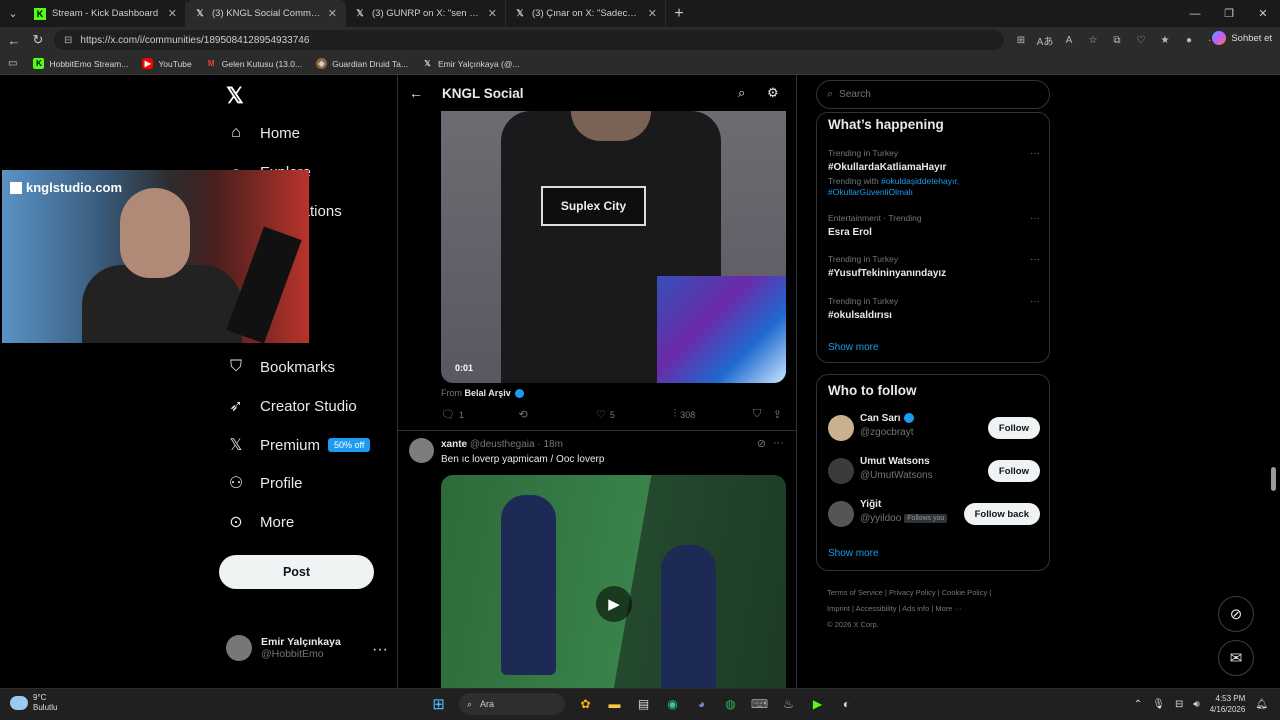 The width and height of the screenshot is (1280, 720). I want to click on widgets-icon: ✿, so click(586, 704).